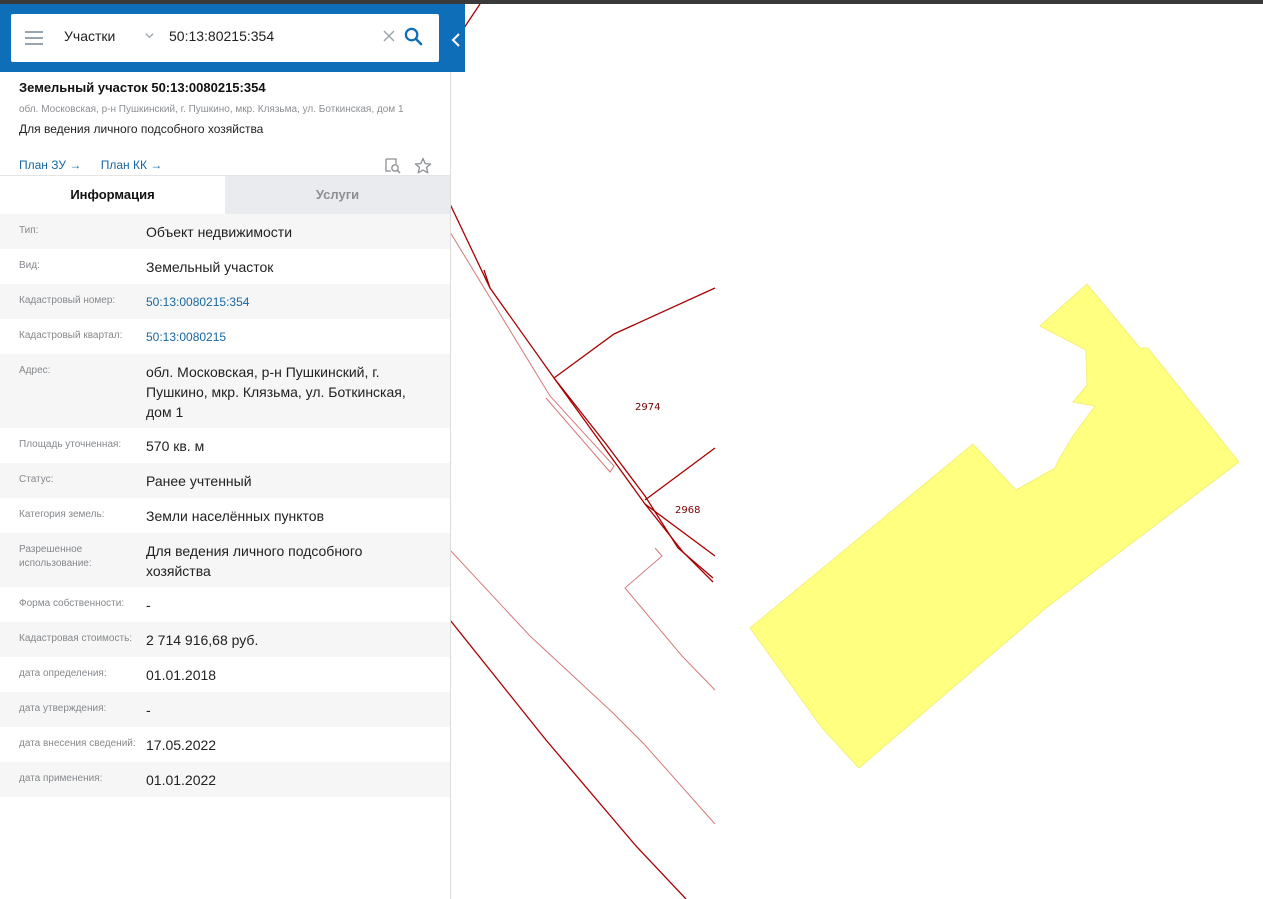  Describe the element at coordinates (142, 87) in the screenshot. I see `object-title: Земельный участок 50:13:0080215:354` at that location.